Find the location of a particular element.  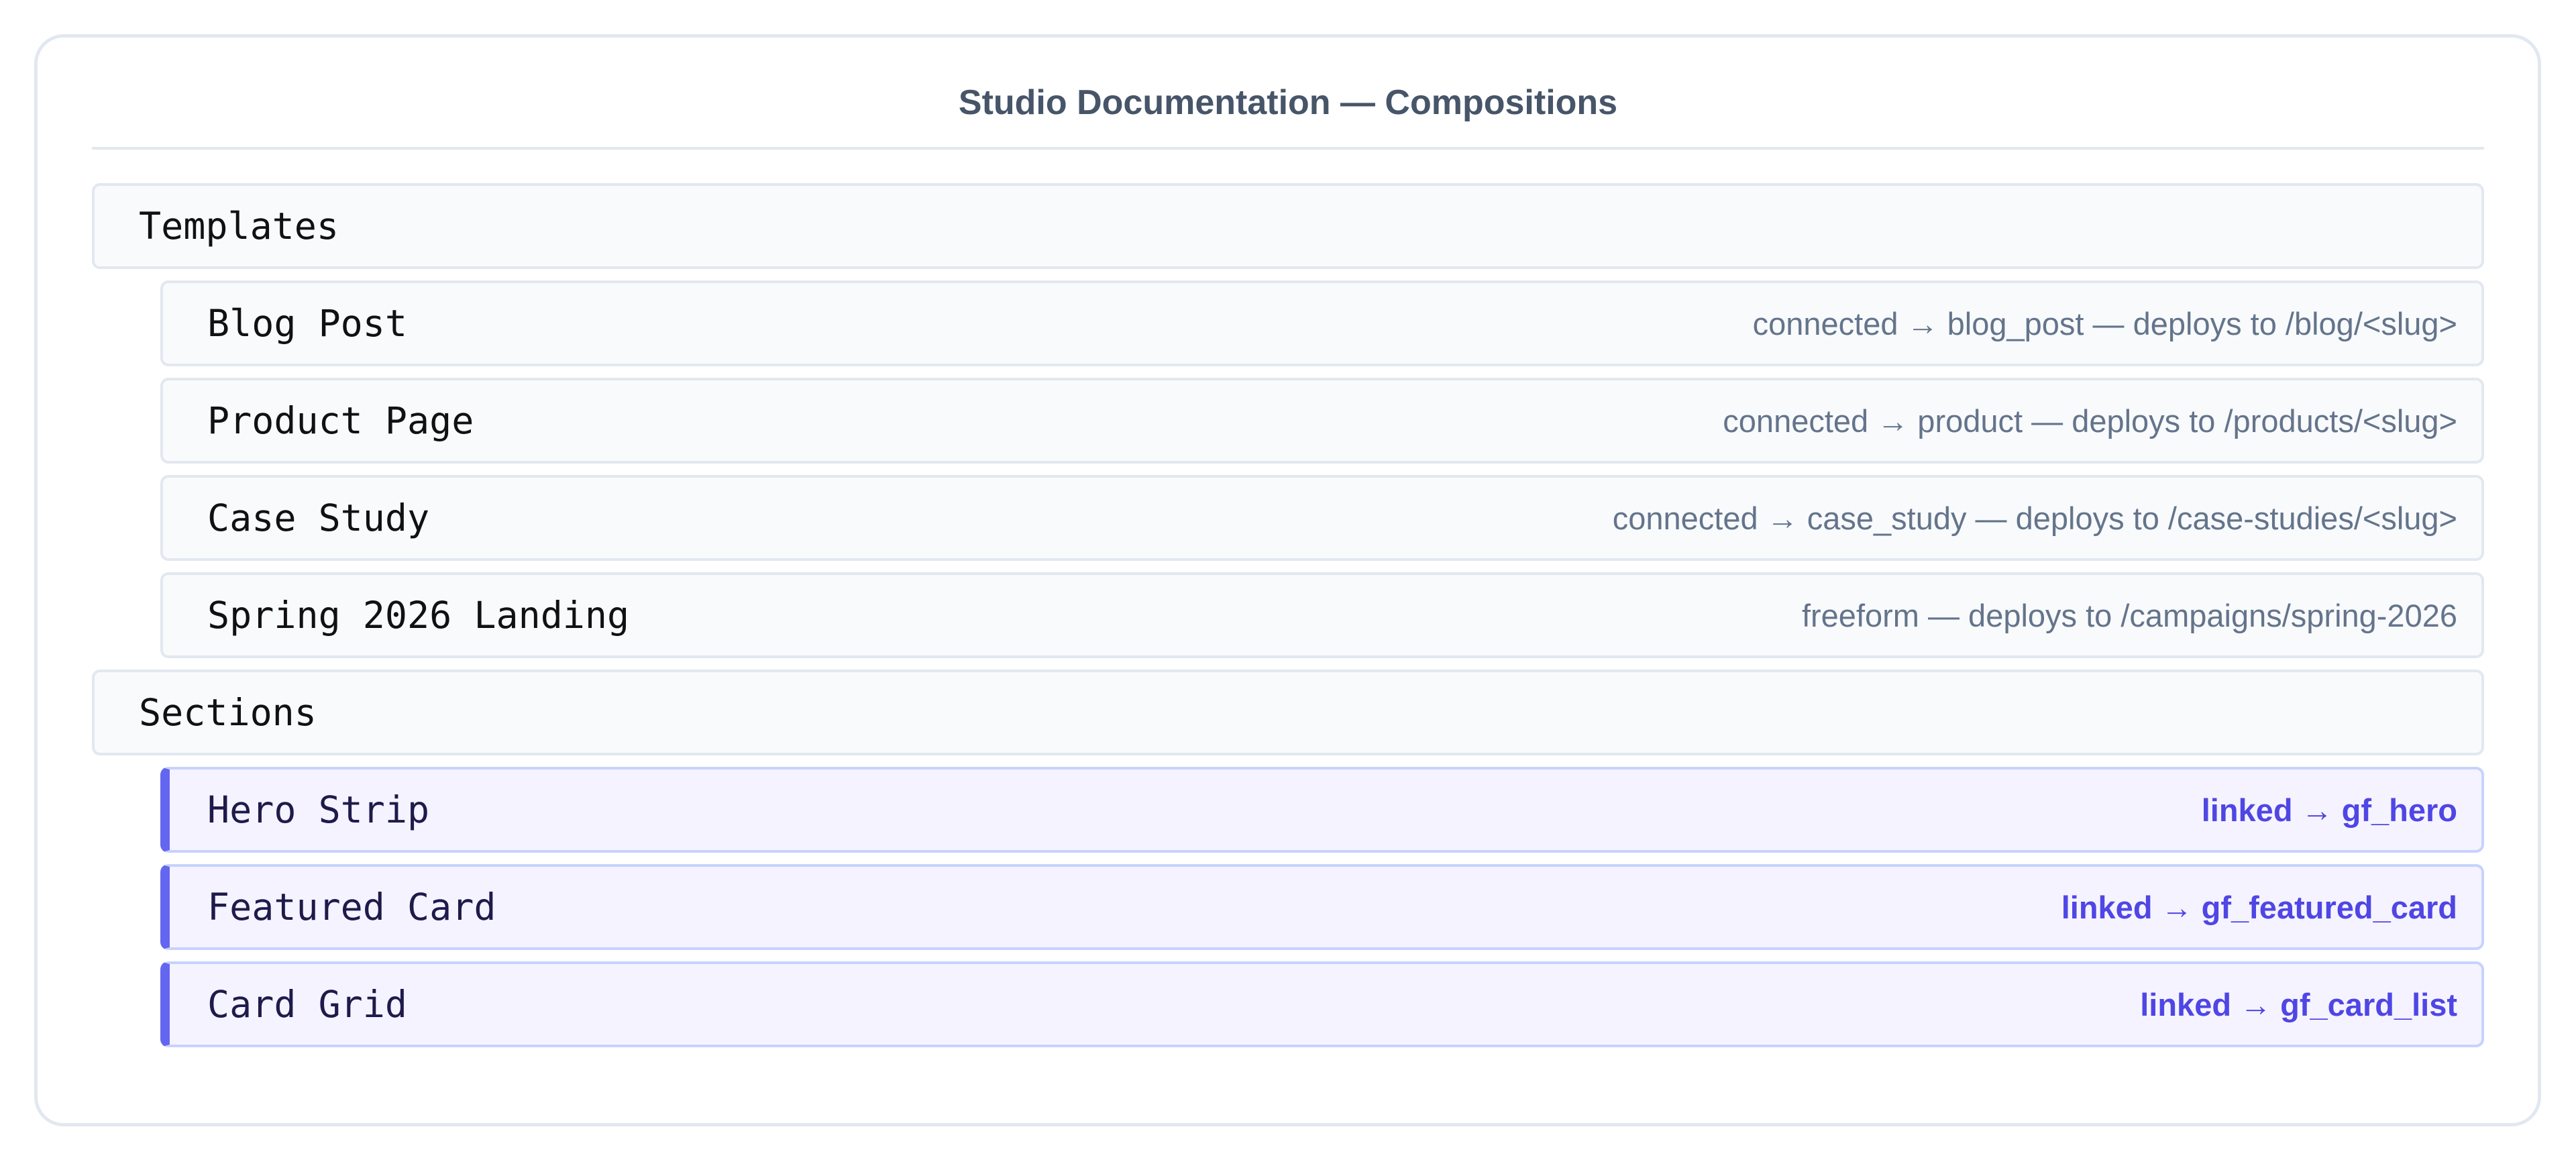

section-item-featured-card: Featured Card linked → gf_featured_card is located at coordinates (1322, 907).